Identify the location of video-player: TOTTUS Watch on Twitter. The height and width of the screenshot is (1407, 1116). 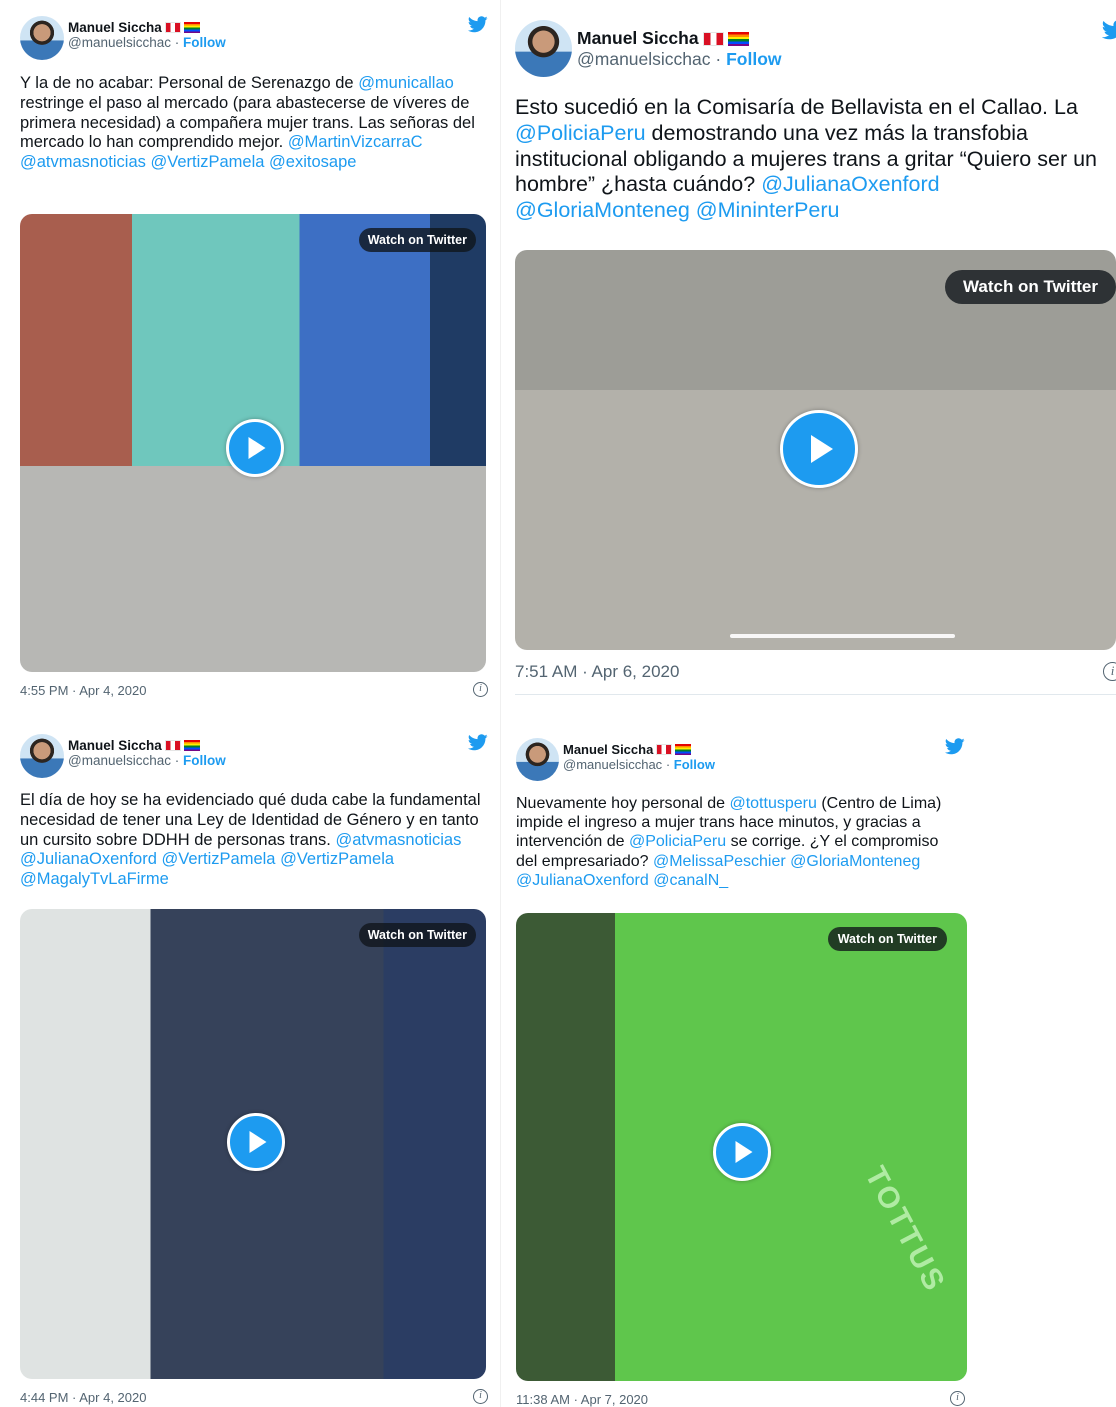
(741, 1147).